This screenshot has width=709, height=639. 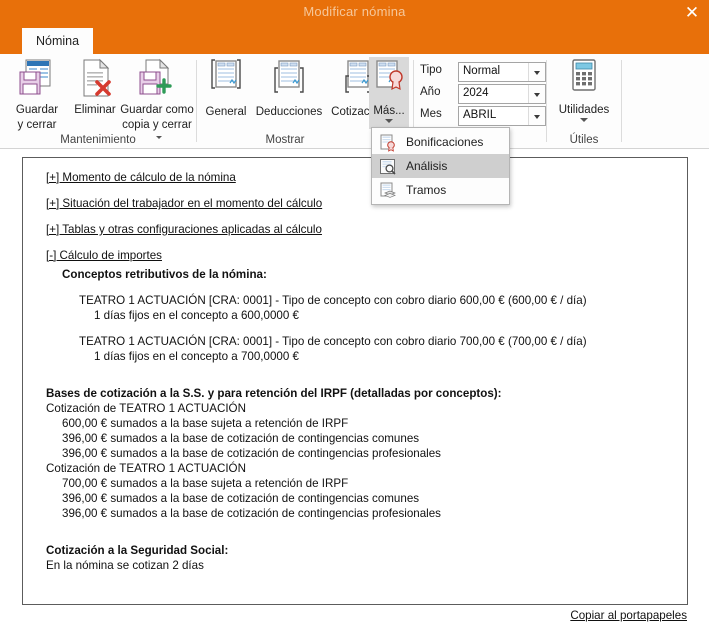 What do you see at coordinates (164, 274) in the screenshot?
I see `section-title-conceptos: Conceptos retributivos de la nómina:` at bounding box center [164, 274].